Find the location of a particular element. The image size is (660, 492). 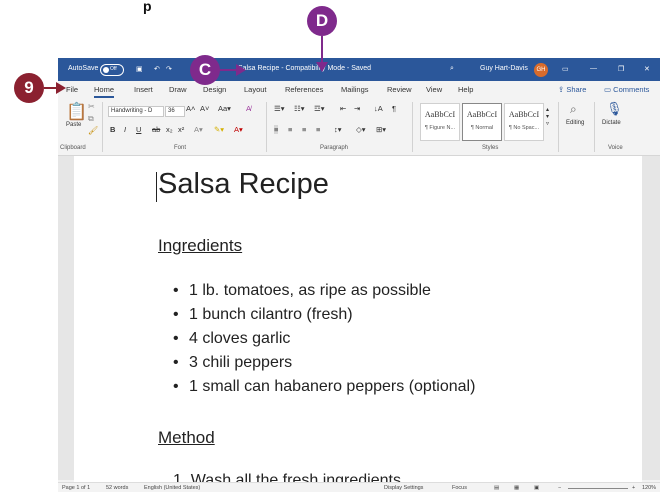

callout-lines is located at coordinates (186, 65).